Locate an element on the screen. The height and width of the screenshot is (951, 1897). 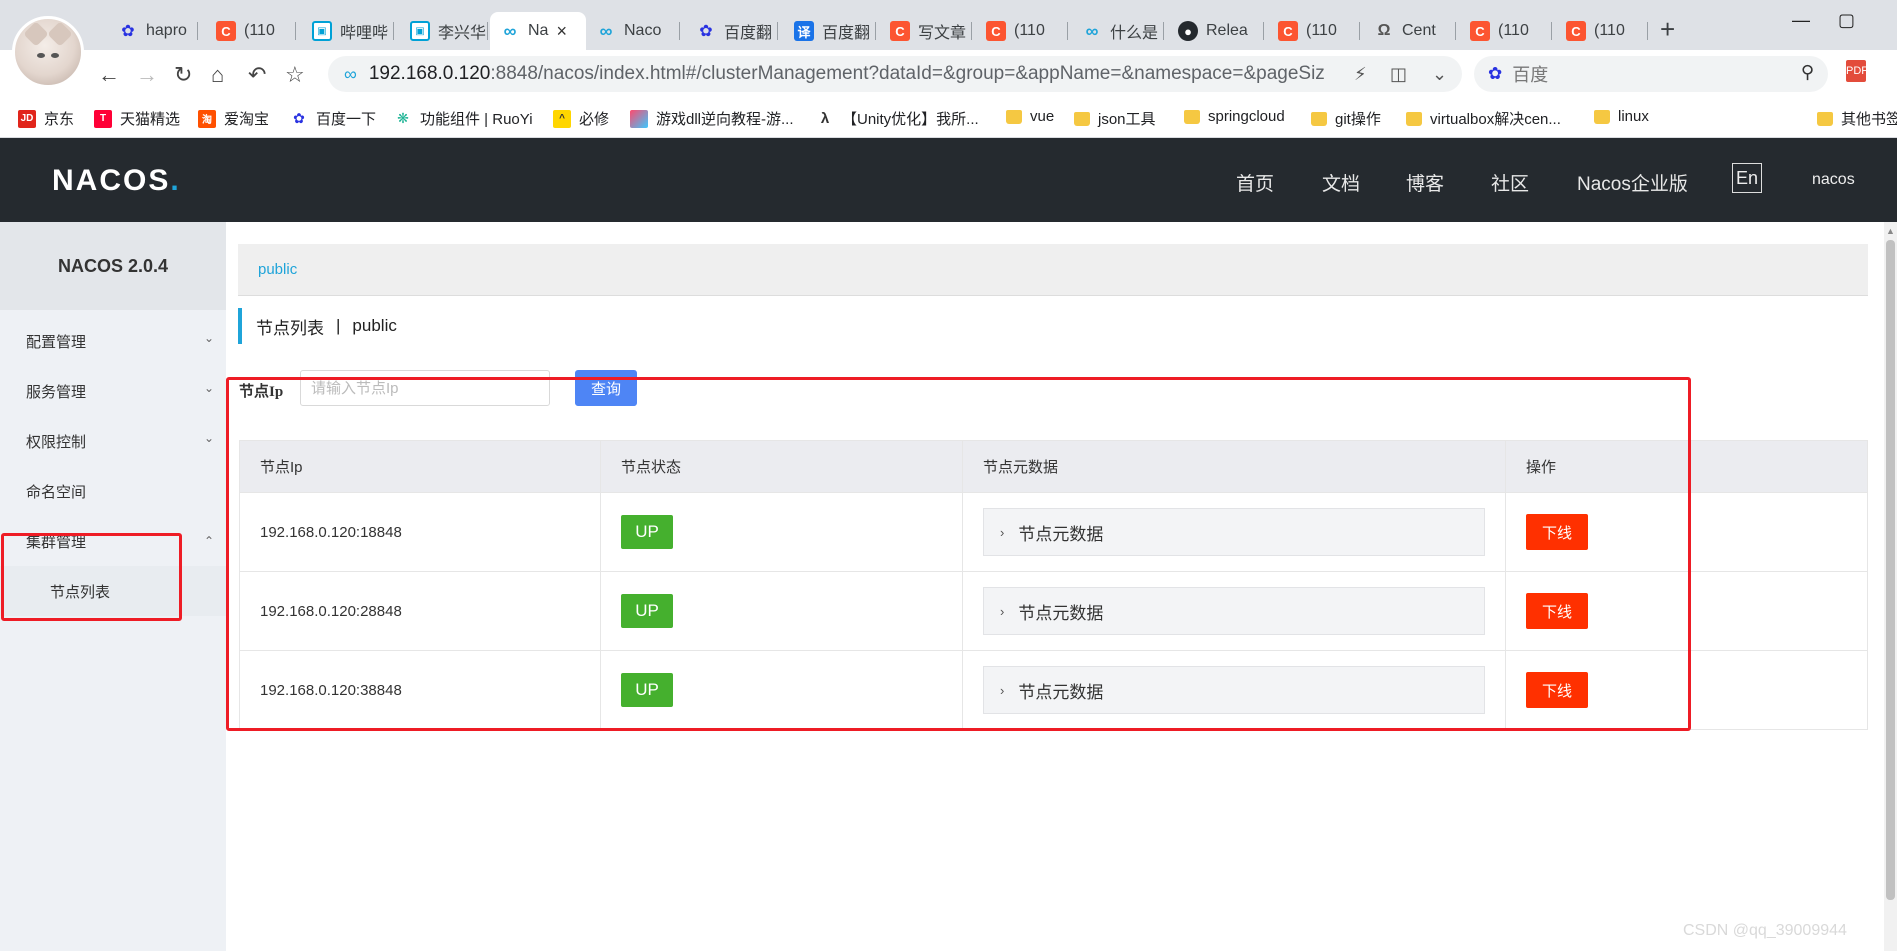
bookmark-item: vue is located at coordinates (1030, 116).